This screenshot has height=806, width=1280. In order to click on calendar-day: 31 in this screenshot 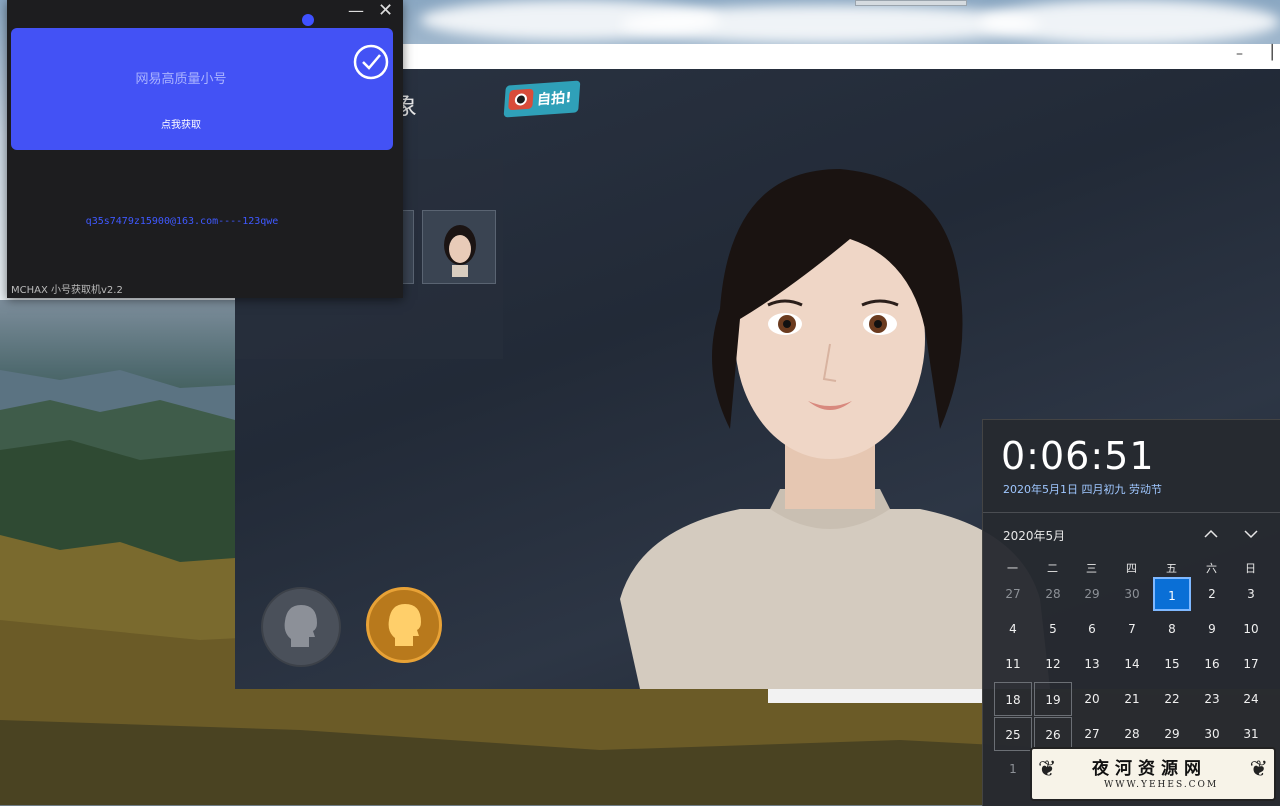, I will do `click(1251, 734)`.